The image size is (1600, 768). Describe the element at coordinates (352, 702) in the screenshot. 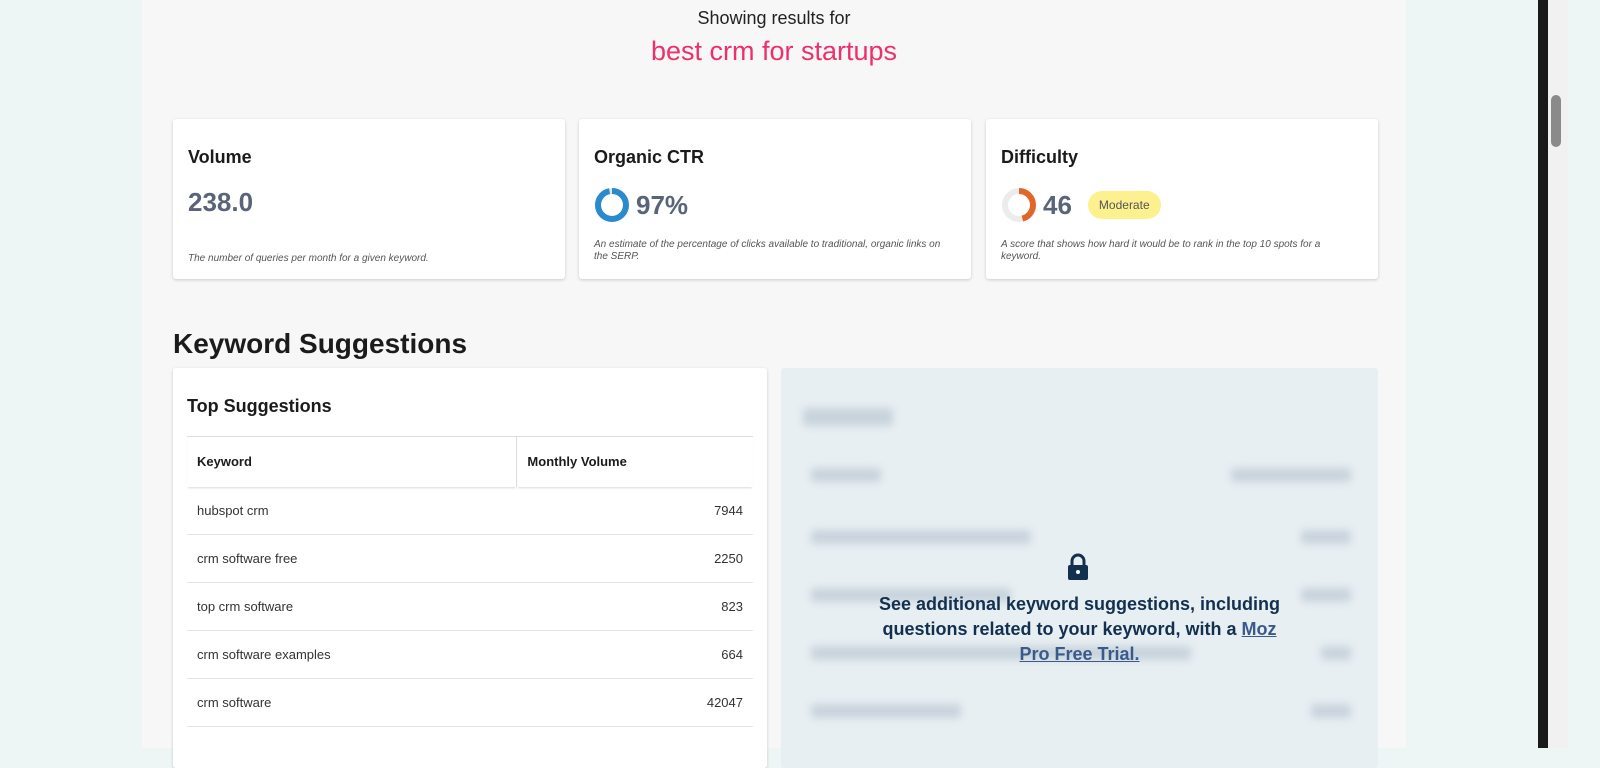

I see `keyword-cell: crm software` at that location.